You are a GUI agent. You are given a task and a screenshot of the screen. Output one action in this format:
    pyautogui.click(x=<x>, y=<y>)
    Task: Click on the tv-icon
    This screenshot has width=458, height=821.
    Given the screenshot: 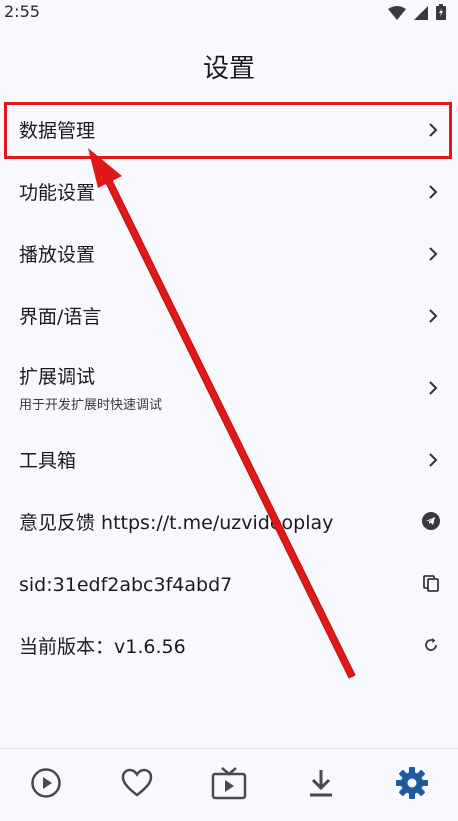 What is the action you would take?
    pyautogui.click(x=229, y=785)
    